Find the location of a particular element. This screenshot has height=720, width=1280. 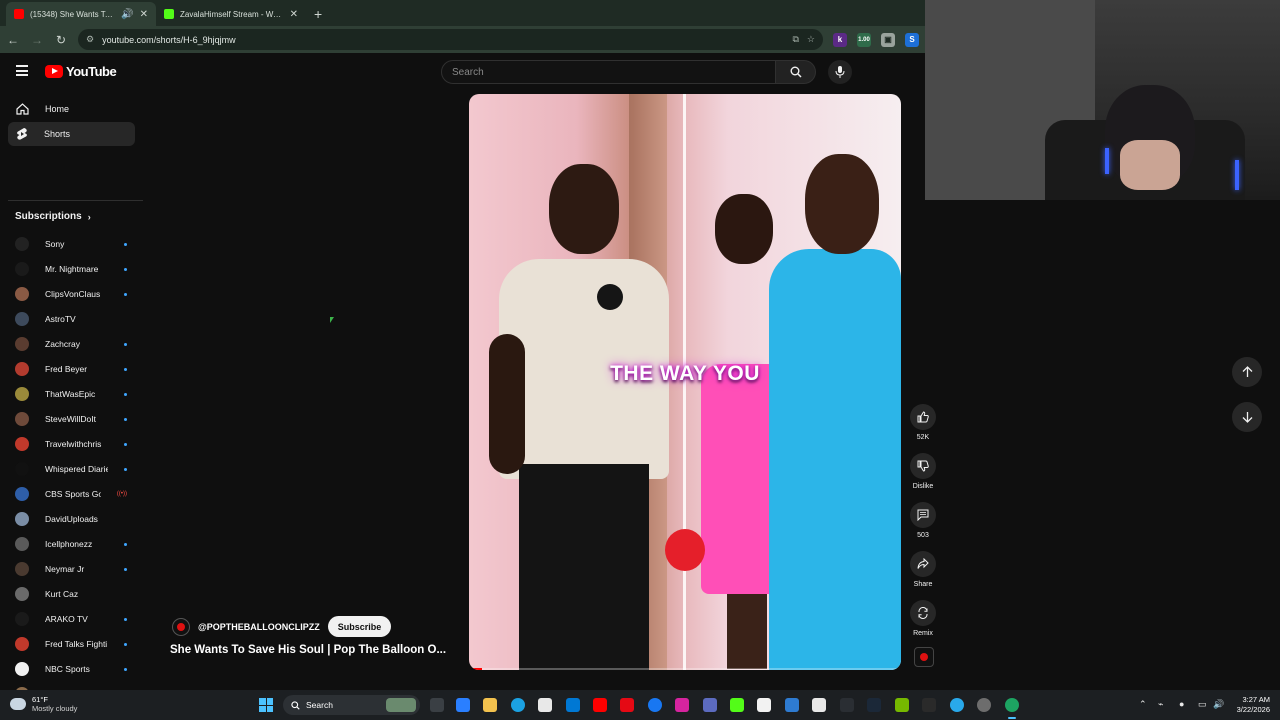

remix-button: Remix is located at coordinates (923, 618).